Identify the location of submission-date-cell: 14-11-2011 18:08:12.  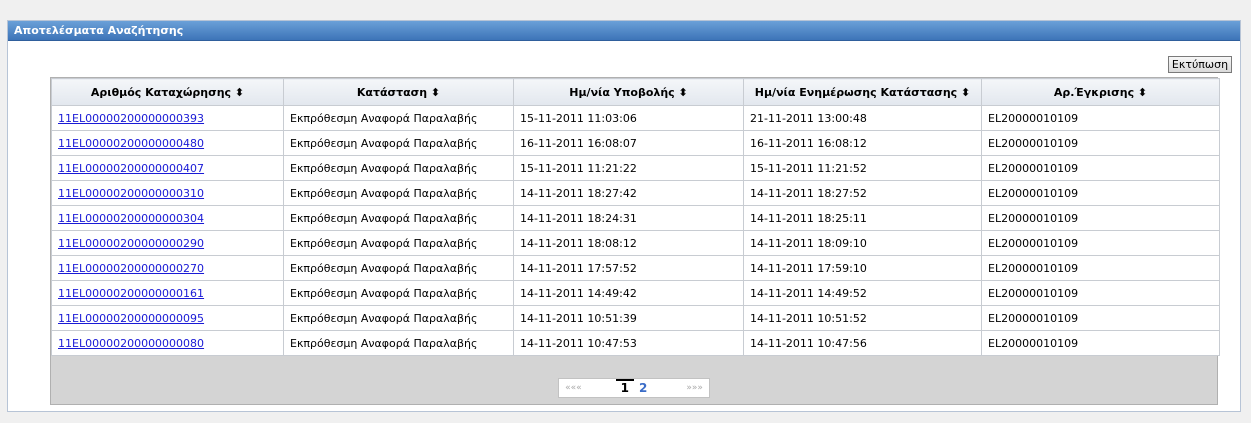
(628, 243).